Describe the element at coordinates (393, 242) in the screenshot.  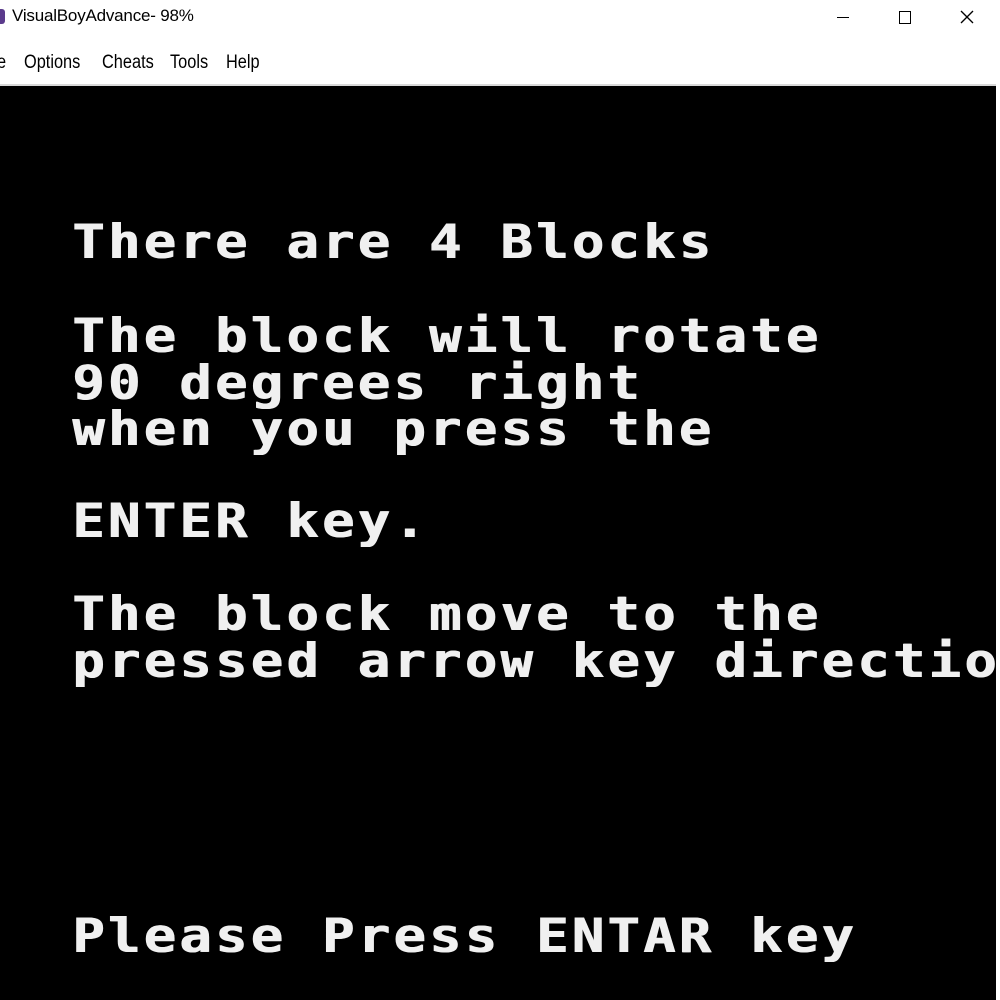
I see `game-text-line: There are 4 Blocks` at that location.